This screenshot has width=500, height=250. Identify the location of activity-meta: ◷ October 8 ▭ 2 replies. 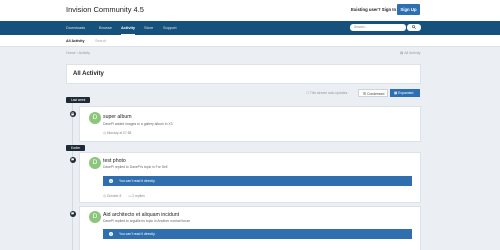
(124, 196).